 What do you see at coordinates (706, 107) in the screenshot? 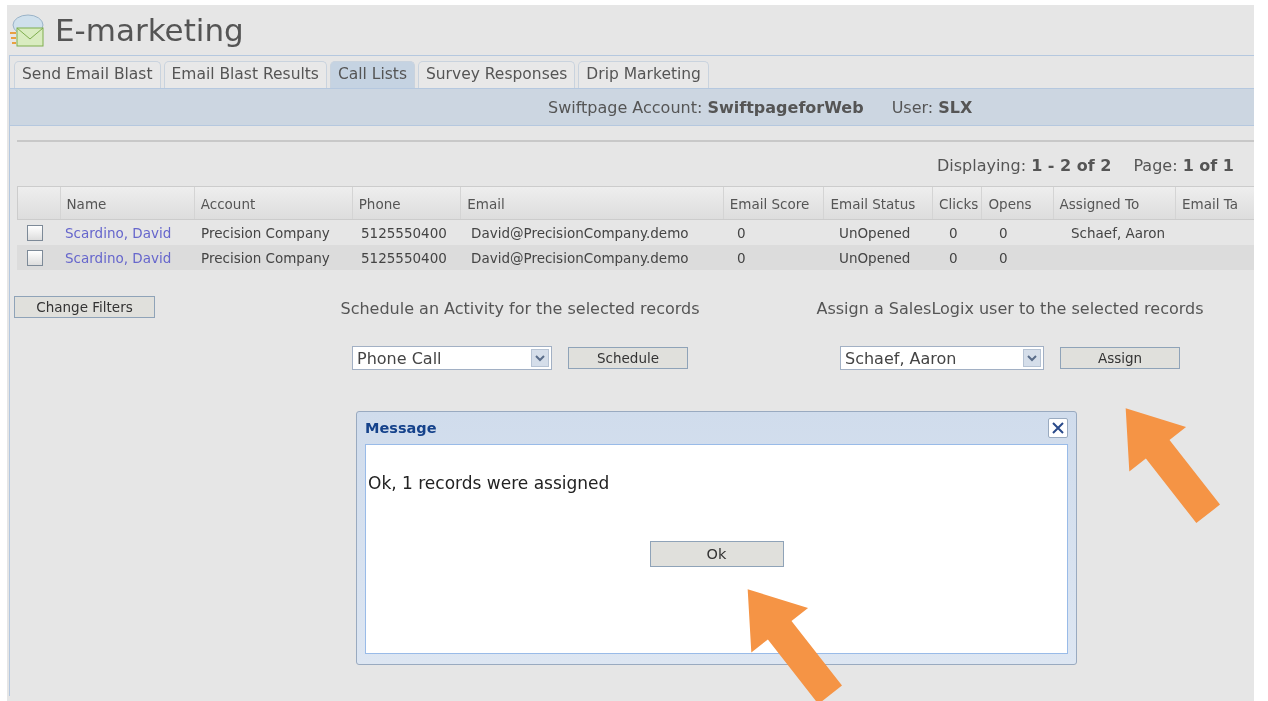
I see `account-info: Swiftpage Account: SwiftpageforWeb` at bounding box center [706, 107].